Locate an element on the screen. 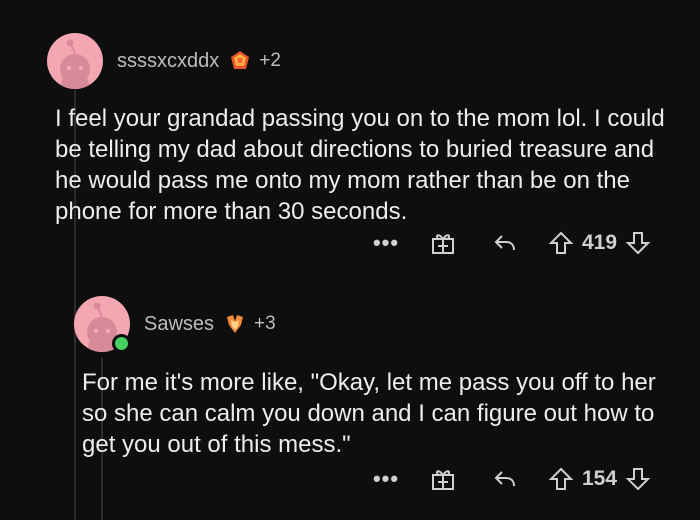  snoo-avatar-icon is located at coordinates (75, 61).